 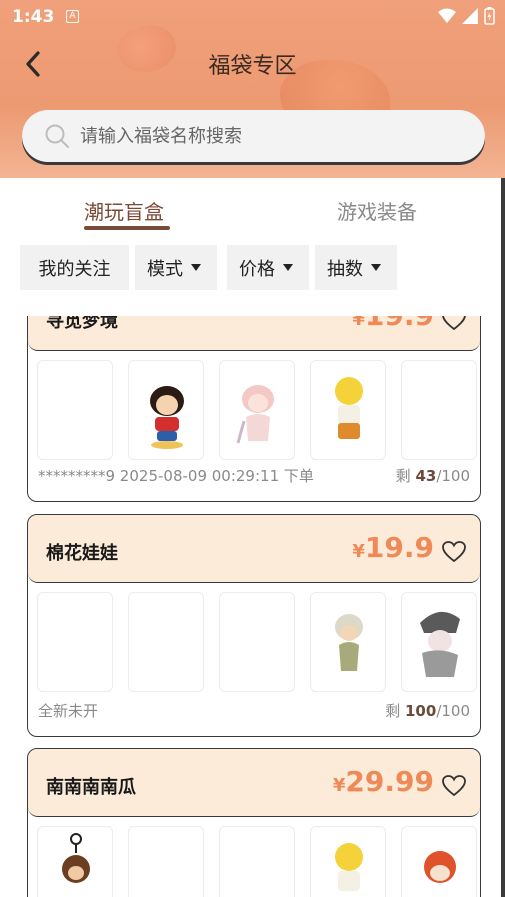 I want to click on filter-bar: 我的关注 模式 价格 抽数, so click(x=252, y=268).